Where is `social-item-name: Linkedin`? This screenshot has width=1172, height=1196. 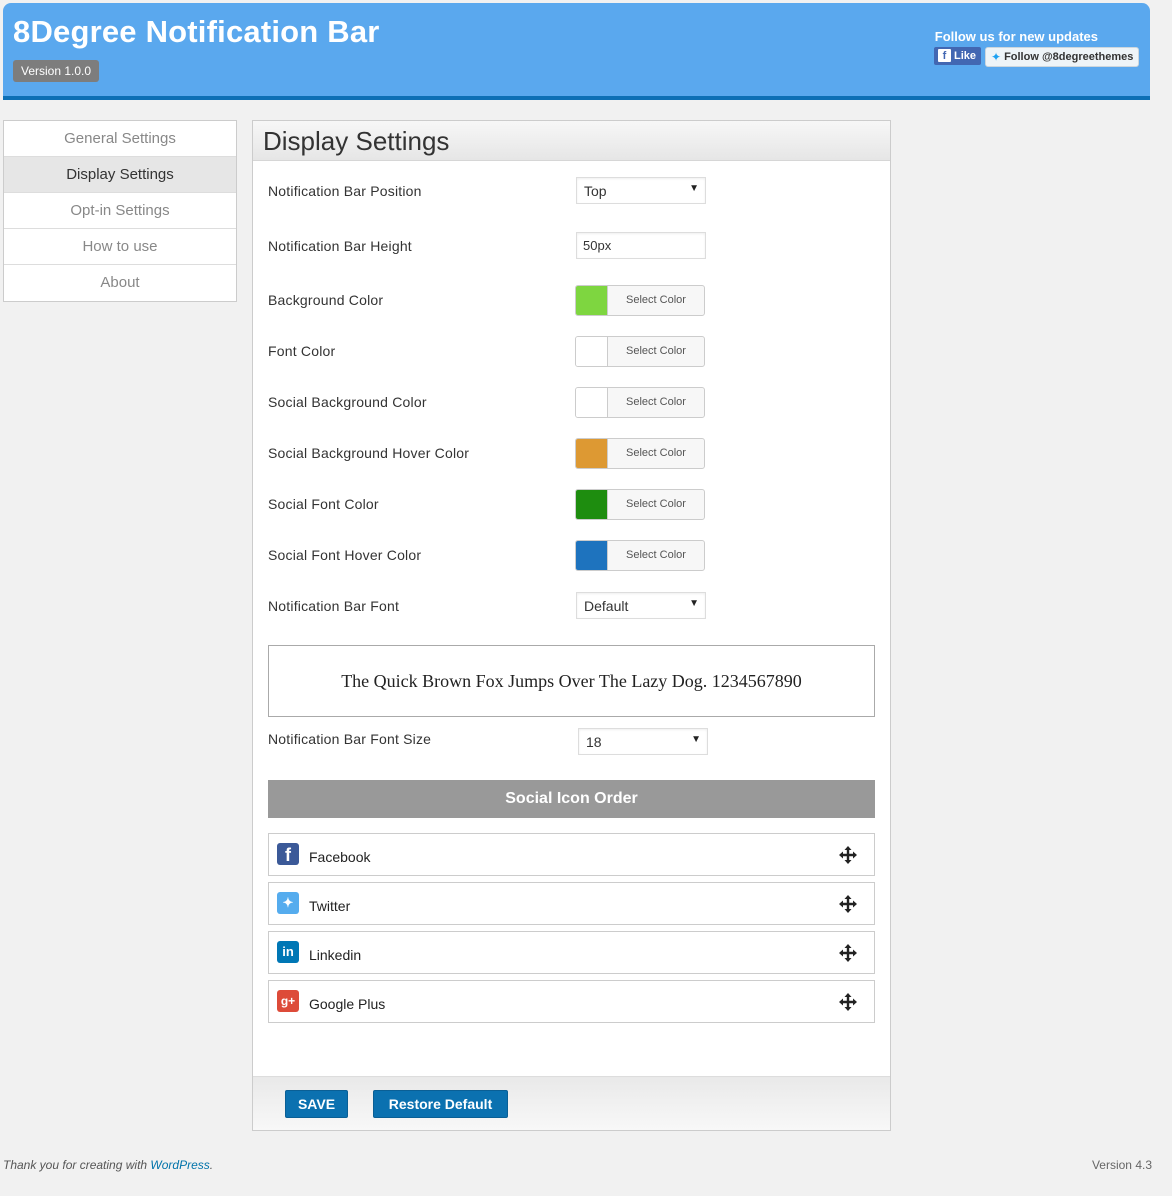 social-item-name: Linkedin is located at coordinates (335, 955).